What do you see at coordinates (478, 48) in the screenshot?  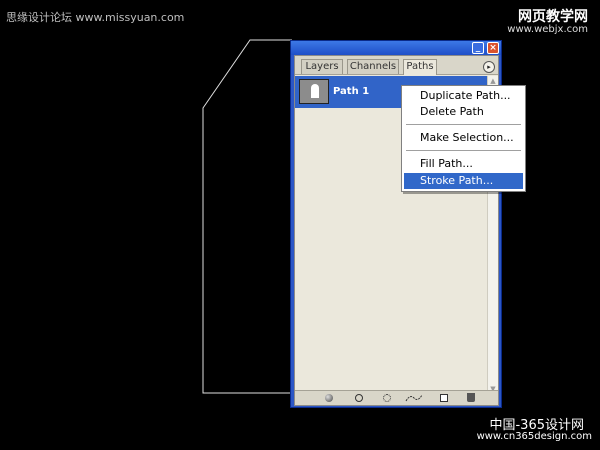 I see `minimize-button: _` at bounding box center [478, 48].